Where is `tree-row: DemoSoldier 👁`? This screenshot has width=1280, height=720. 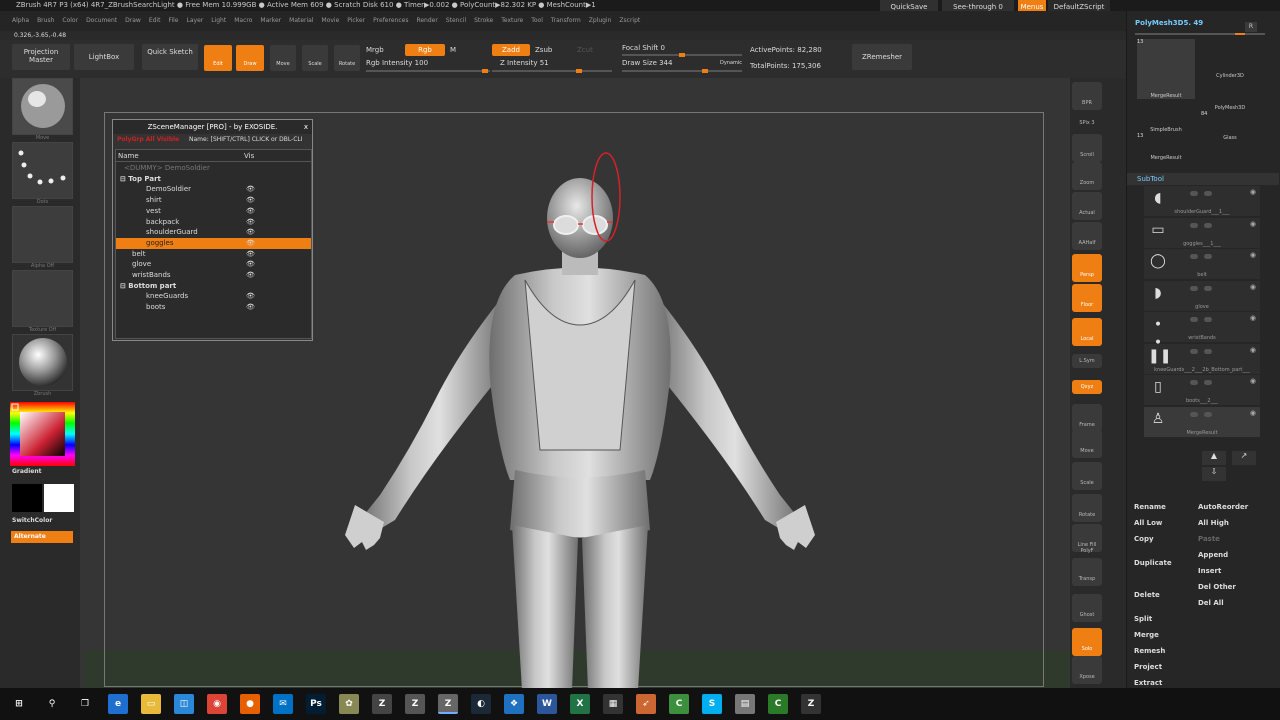 tree-row: DemoSoldier 👁 is located at coordinates (213, 189).